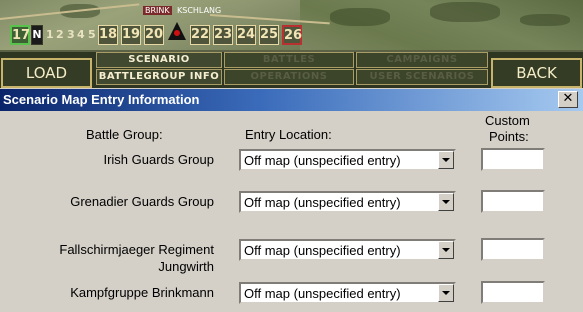  I want to click on phase-button: N, so click(37, 35).